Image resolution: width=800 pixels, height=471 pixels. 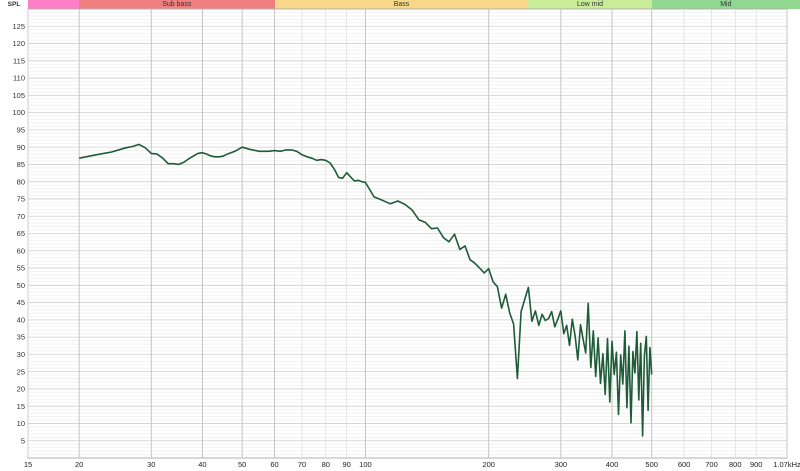 I want to click on y-tick-label: 50, so click(x=21, y=285).